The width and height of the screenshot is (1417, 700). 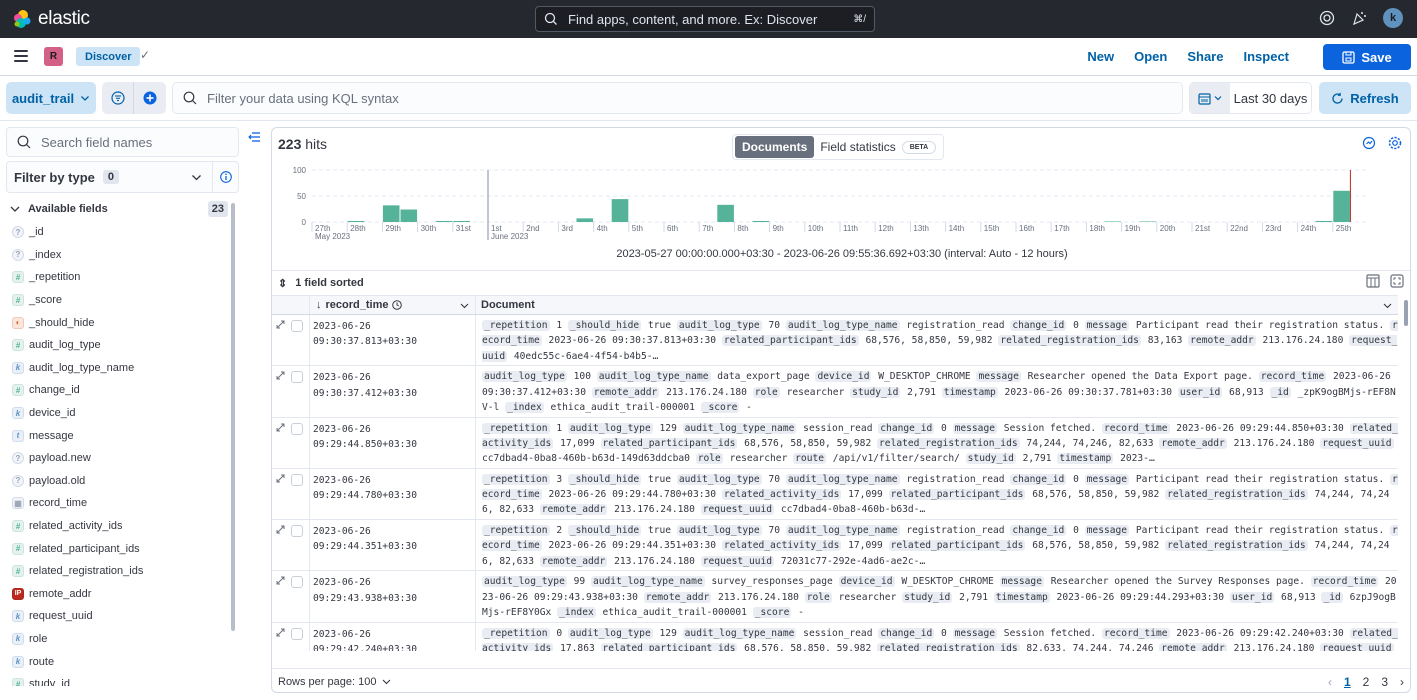 I want to click on field-item: k device_id, so click(x=119, y=413).